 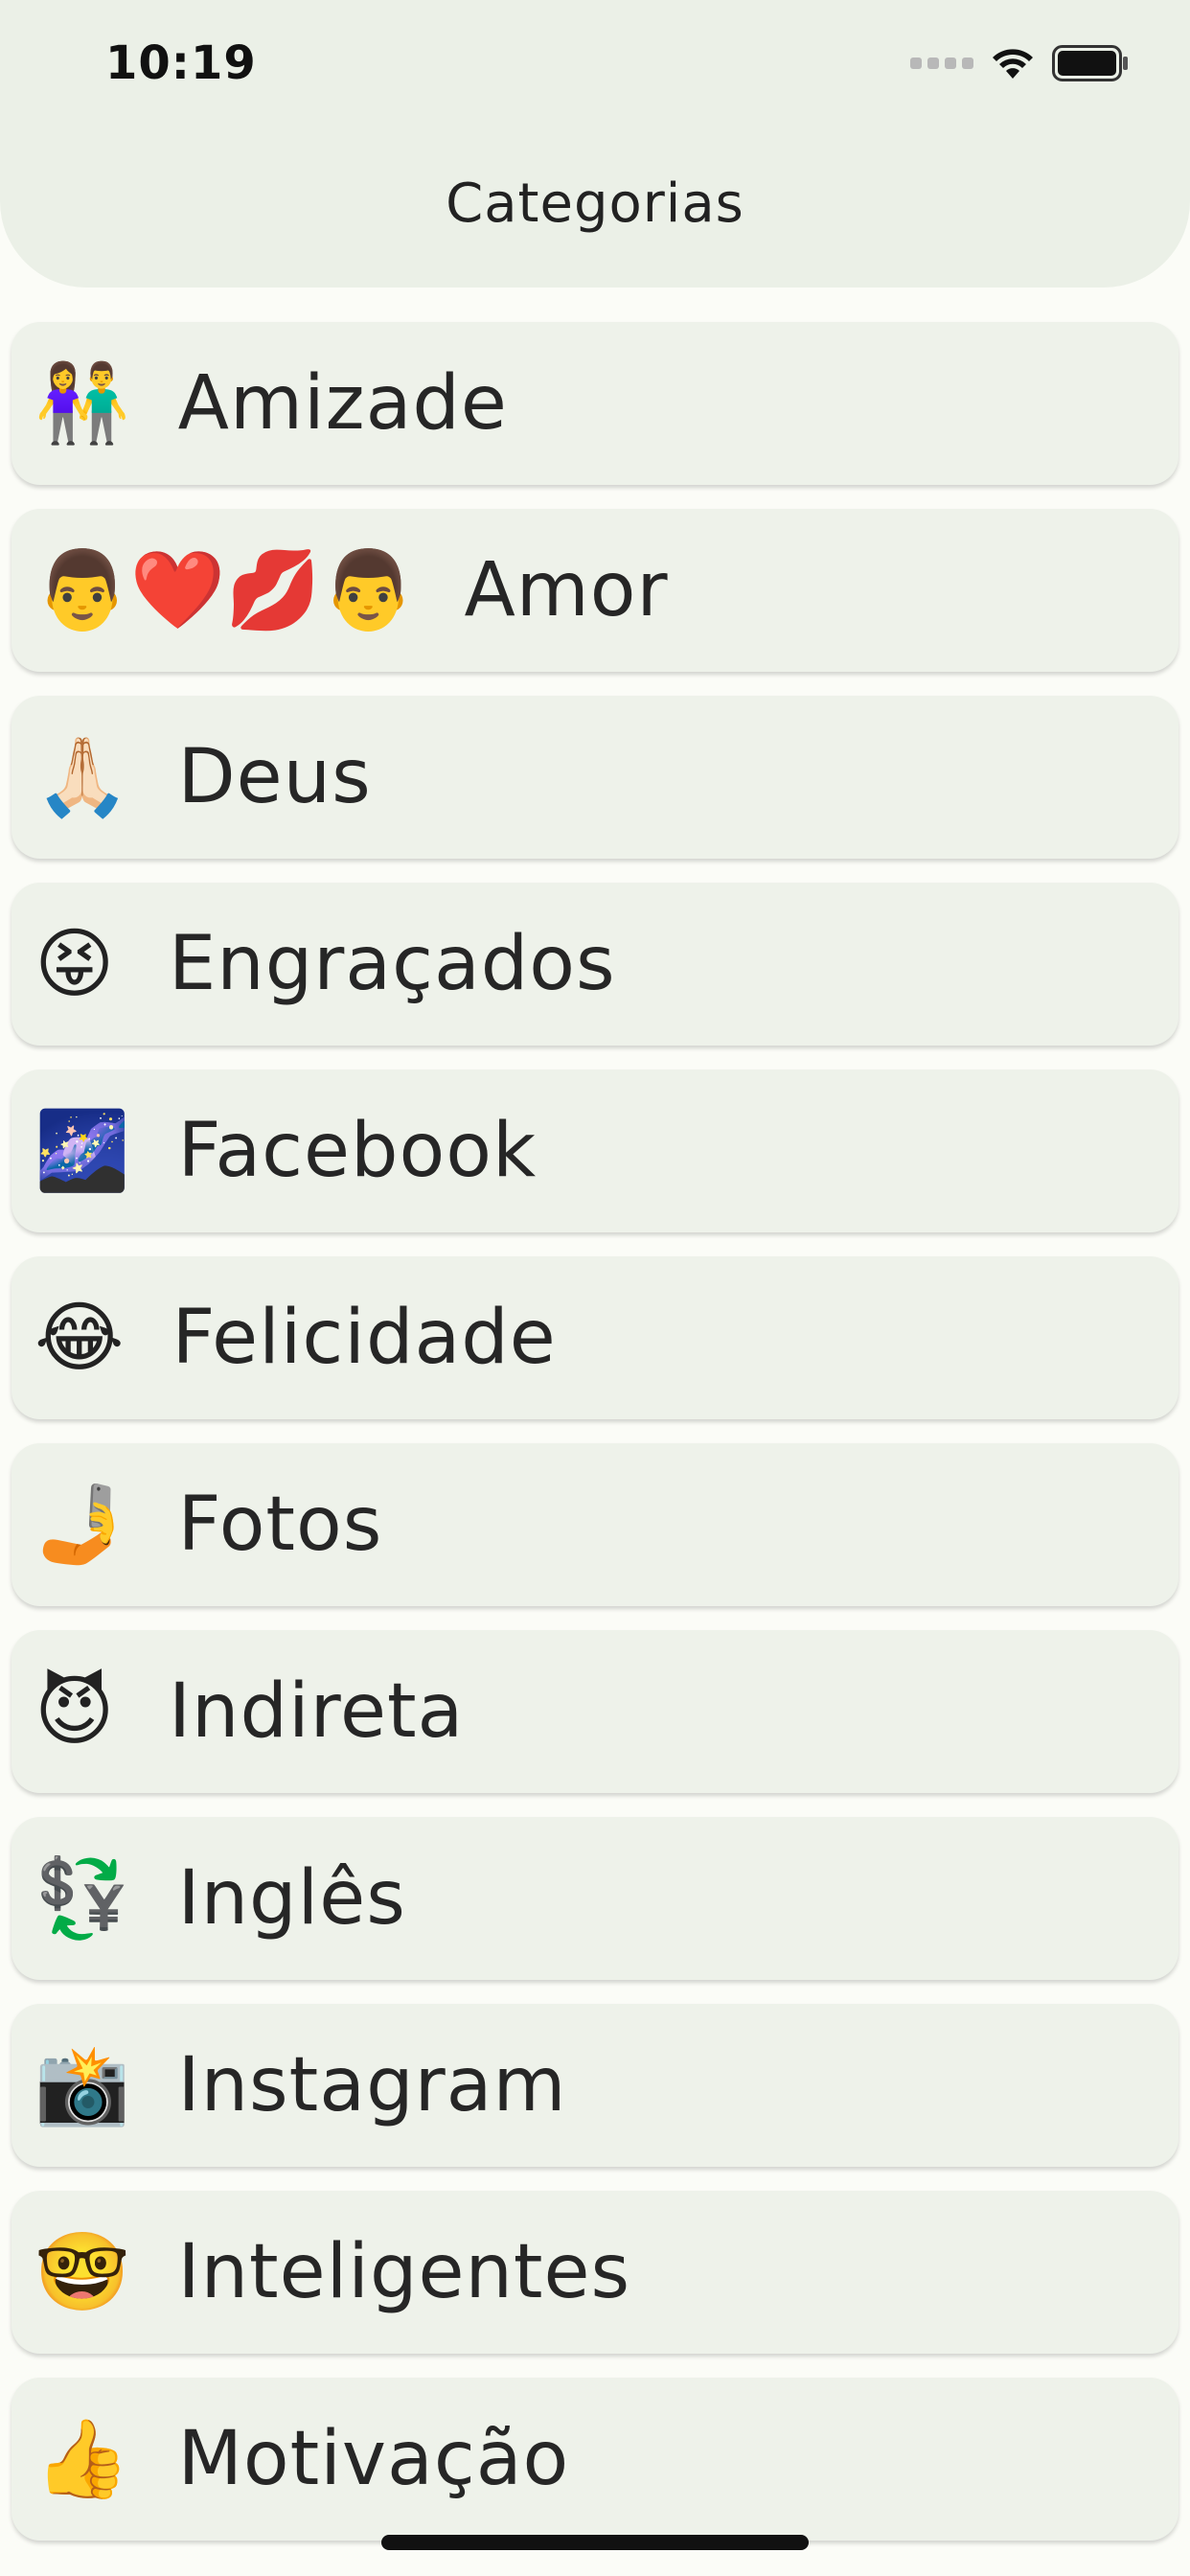 I want to click on category-label: Facebook, so click(x=358, y=1151).